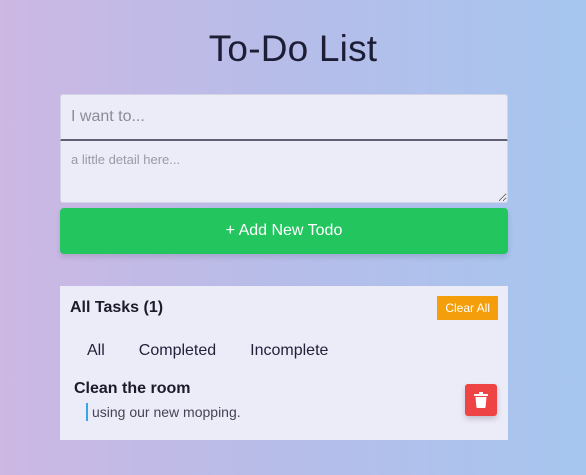 Image resolution: width=586 pixels, height=475 pixels. Describe the element at coordinates (117, 307) in the screenshot. I see `tasks-header: All Tasks (1)` at that location.